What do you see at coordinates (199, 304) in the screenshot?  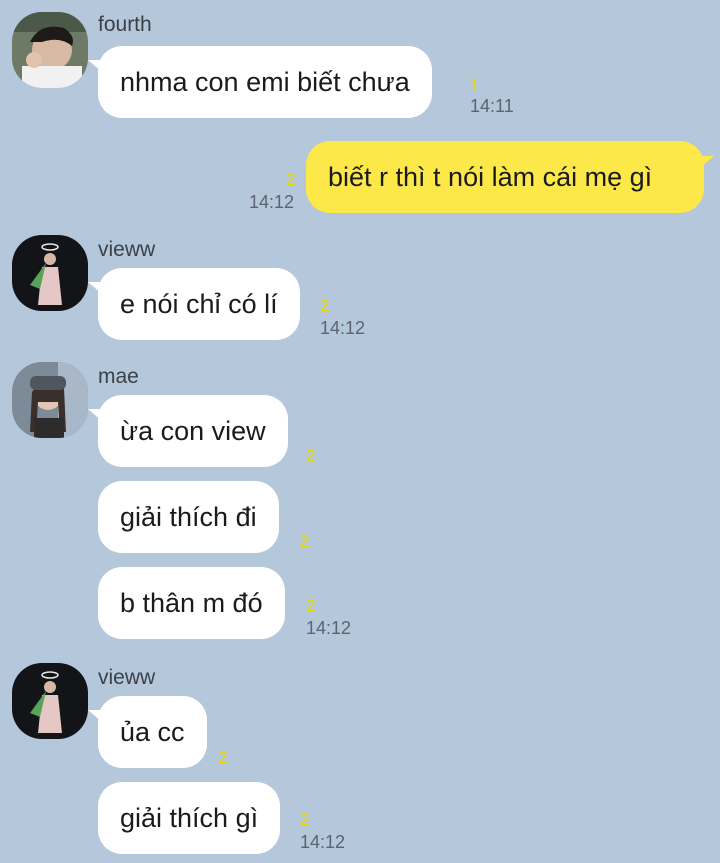 I see `message-bubble: e nói chỉ có lí` at bounding box center [199, 304].